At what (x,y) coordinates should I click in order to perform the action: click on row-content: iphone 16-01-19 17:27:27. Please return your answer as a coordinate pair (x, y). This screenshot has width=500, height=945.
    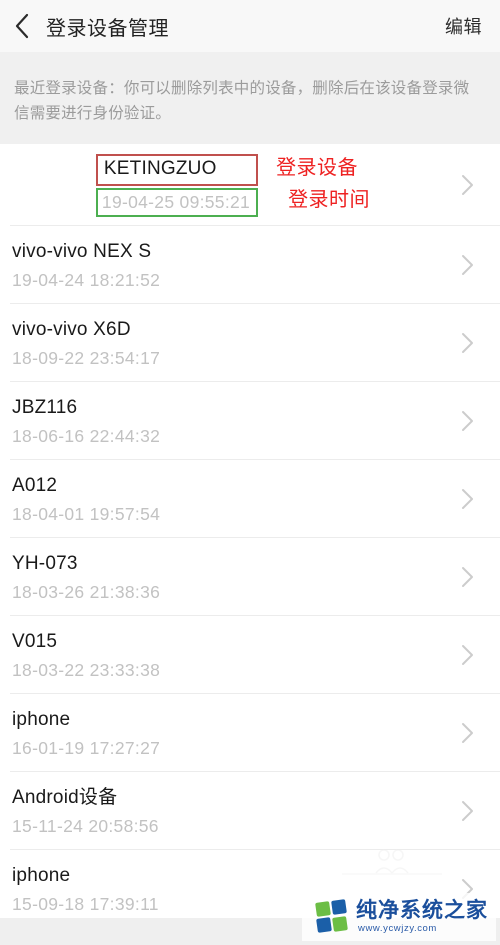
    Looking at the image, I should click on (233, 733).